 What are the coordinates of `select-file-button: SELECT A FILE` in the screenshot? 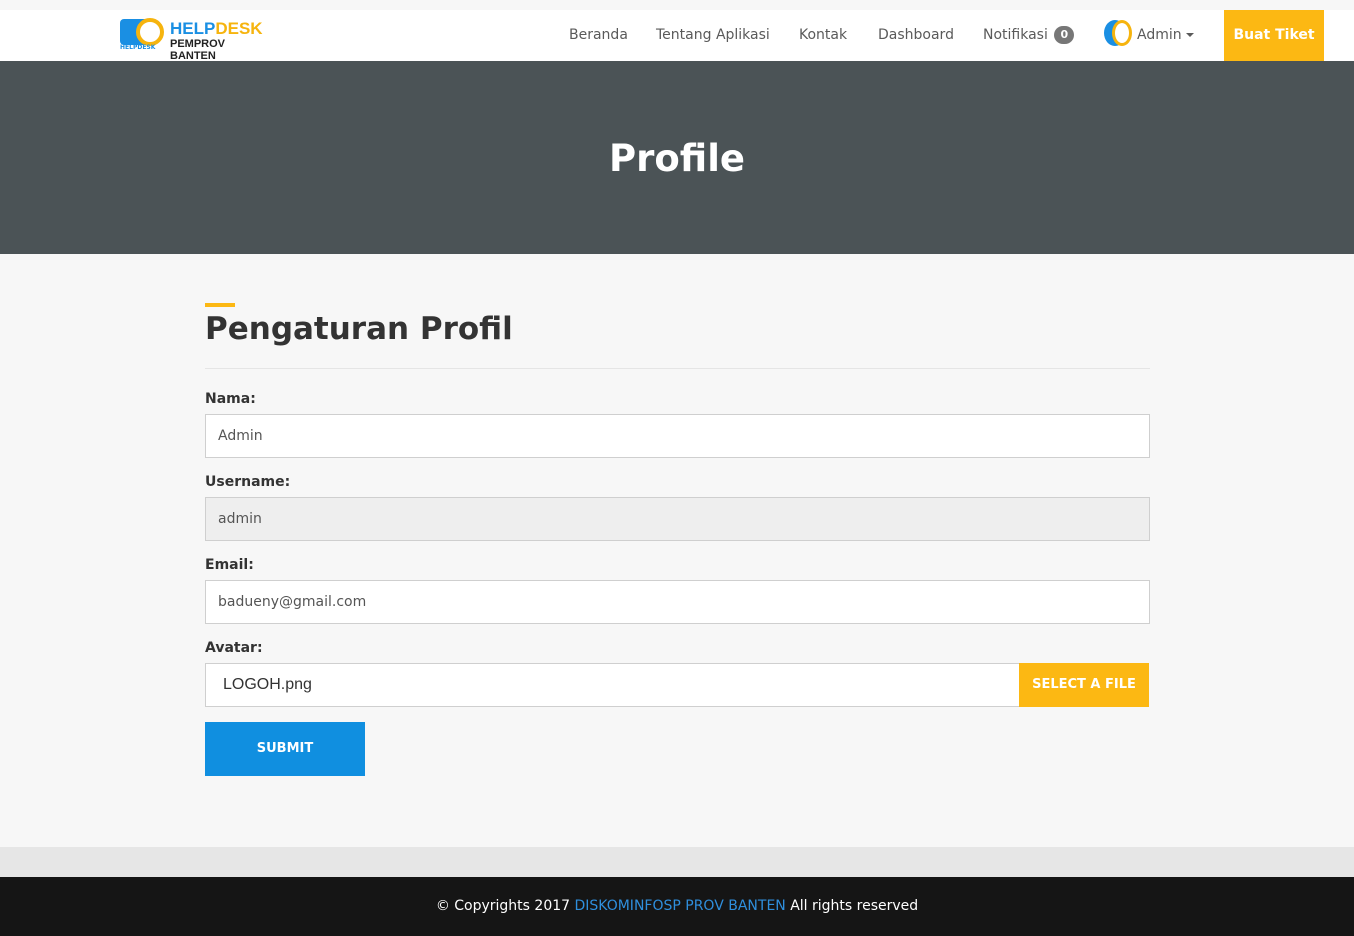 It's located at (1084, 685).